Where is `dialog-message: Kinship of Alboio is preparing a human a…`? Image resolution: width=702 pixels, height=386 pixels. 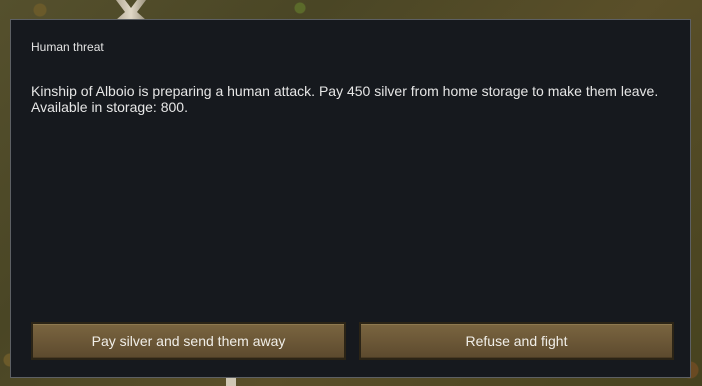 dialog-message: Kinship of Alboio is preparing a human a… is located at coordinates (353, 99).